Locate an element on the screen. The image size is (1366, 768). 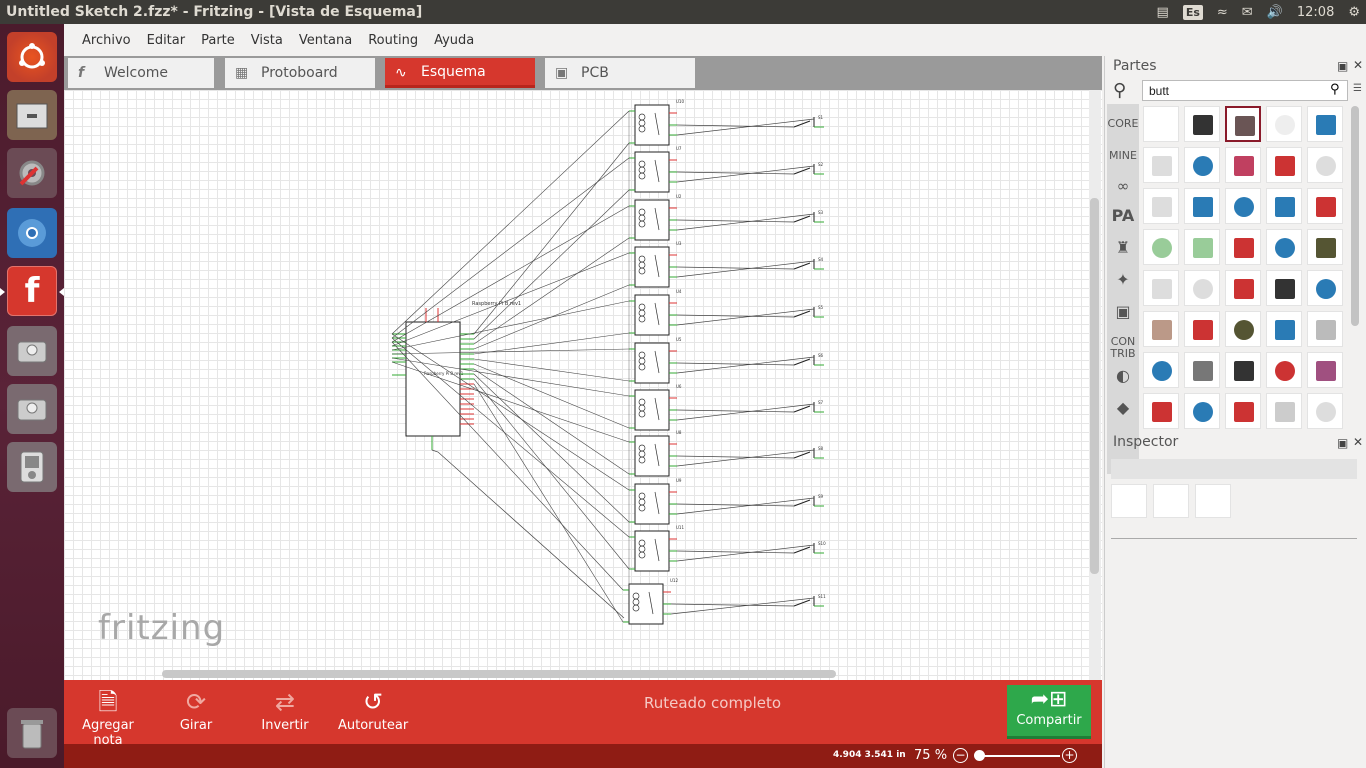
clock: 12:08 is located at coordinates (1315, 12).